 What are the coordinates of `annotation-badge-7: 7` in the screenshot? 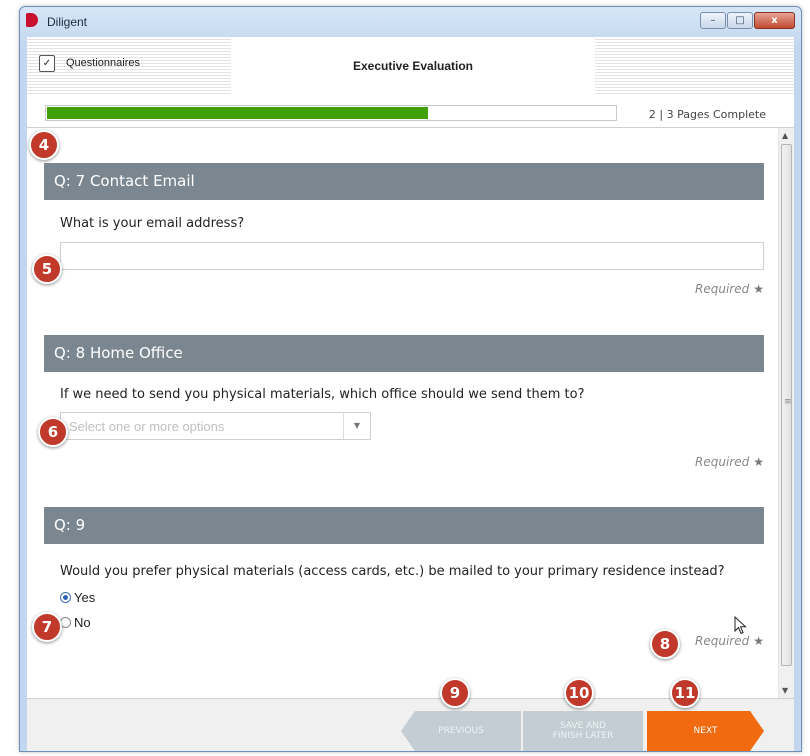 It's located at (47, 627).